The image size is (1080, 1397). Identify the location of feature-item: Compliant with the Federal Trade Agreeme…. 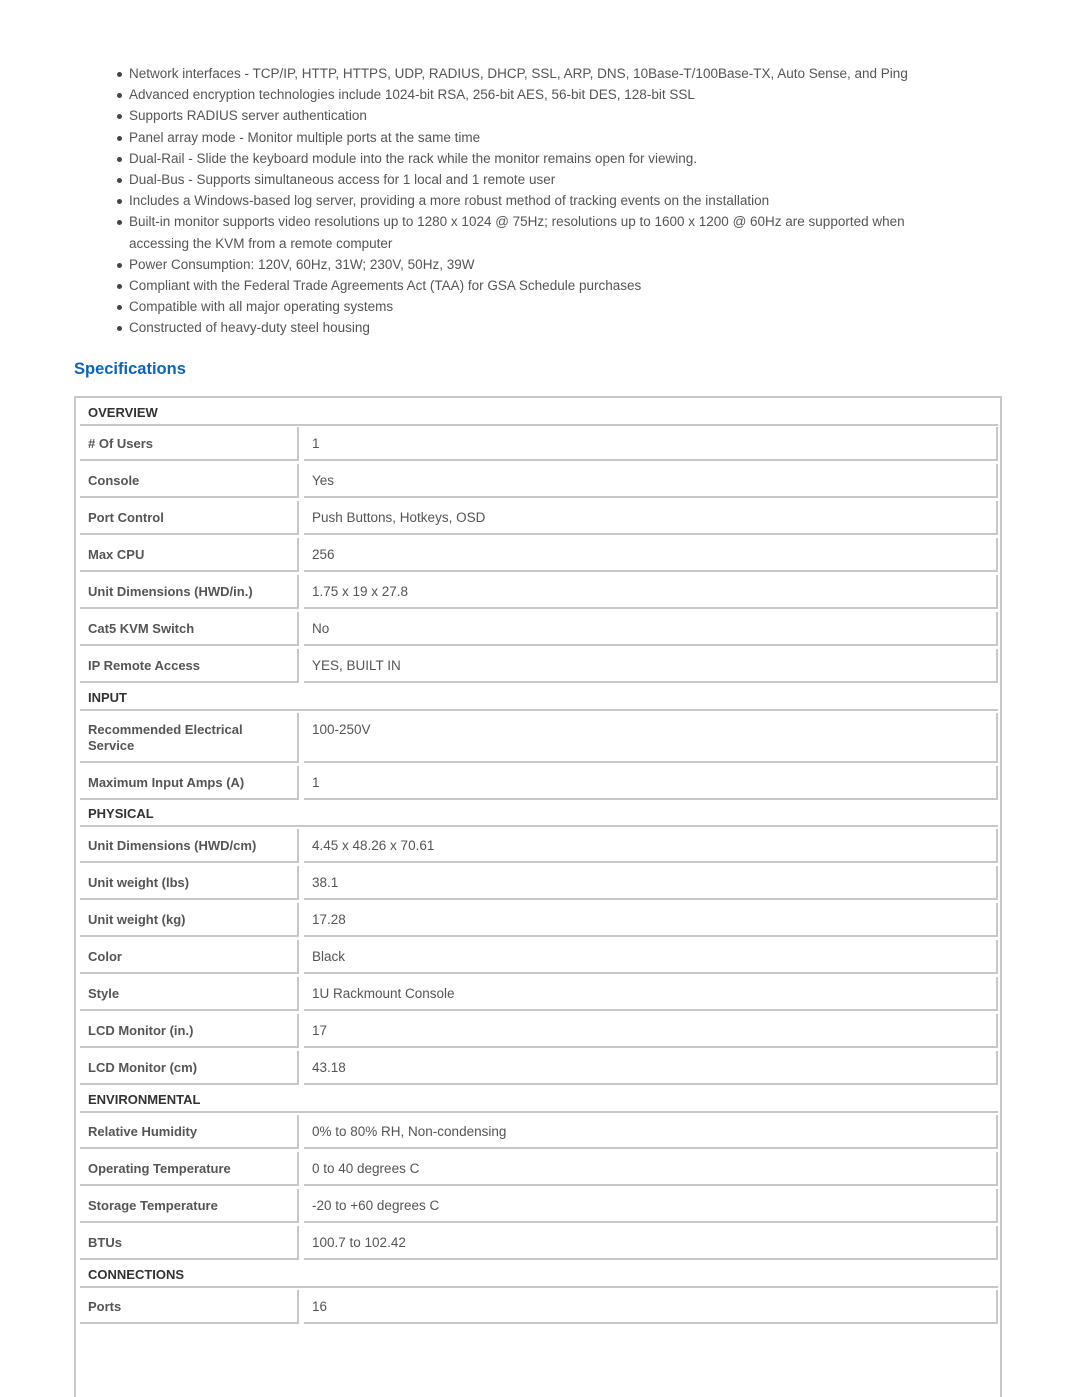
(541, 285).